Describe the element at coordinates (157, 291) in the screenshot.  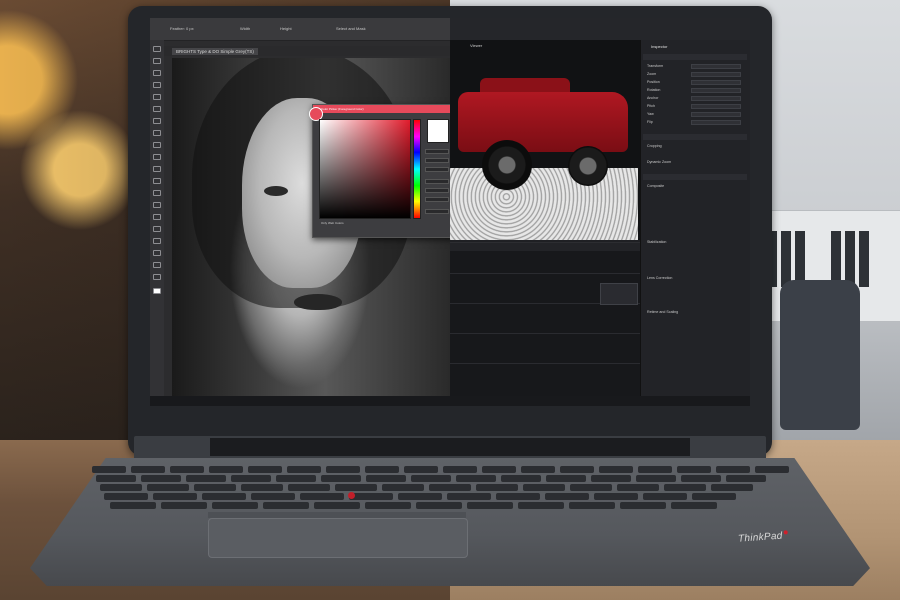
I see `foreground-color-swatch` at that location.